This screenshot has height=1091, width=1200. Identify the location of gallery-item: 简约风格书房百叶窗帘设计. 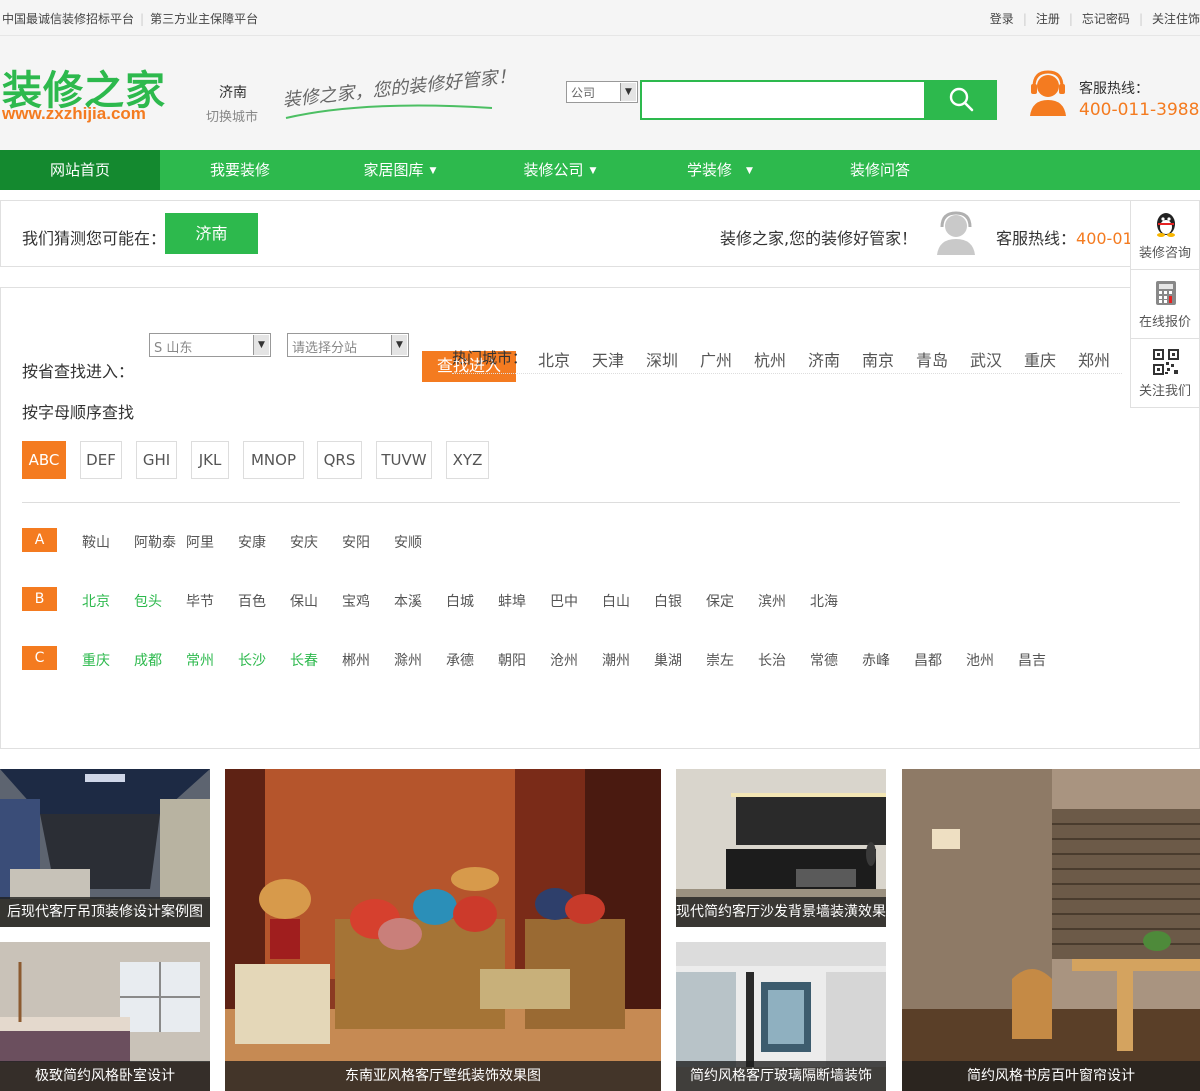
(1051, 930).